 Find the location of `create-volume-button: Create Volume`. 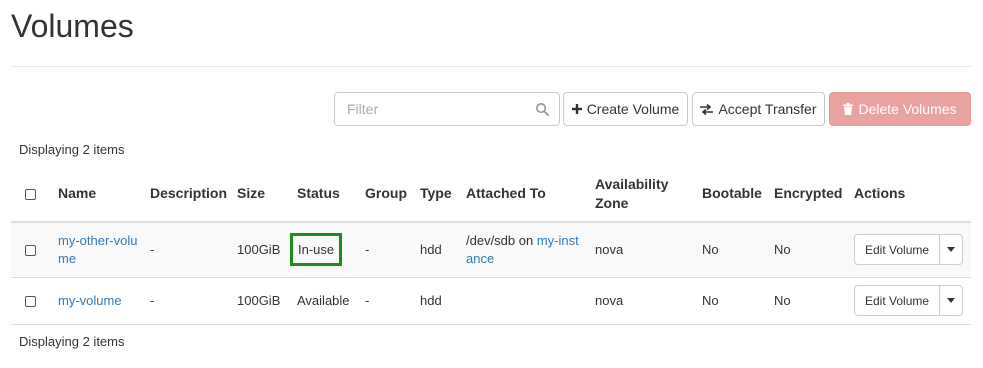

create-volume-button: Create Volume is located at coordinates (625, 109).